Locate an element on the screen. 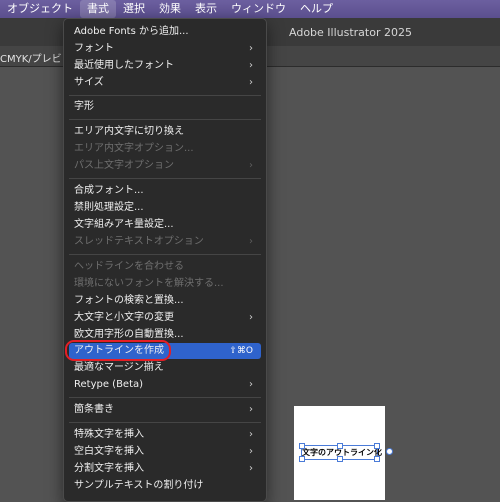  menubar-item-type: 書式 is located at coordinates (98, 9).